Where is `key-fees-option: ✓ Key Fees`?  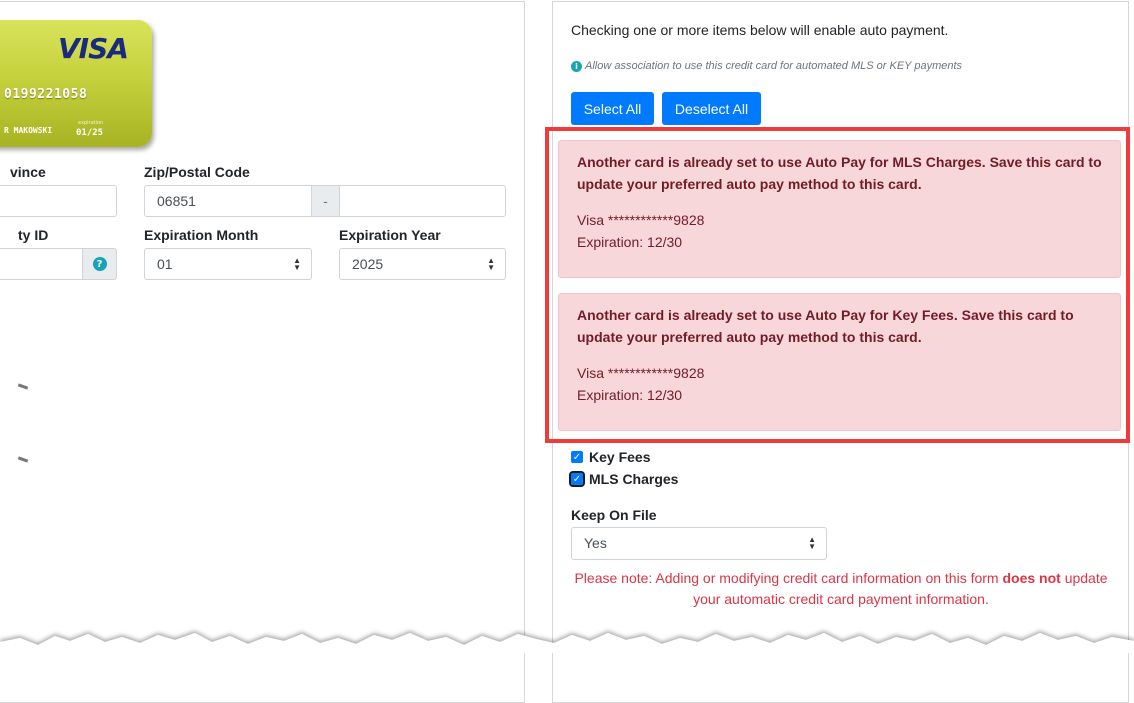
key-fees-option: ✓ Key Fees is located at coordinates (610, 457).